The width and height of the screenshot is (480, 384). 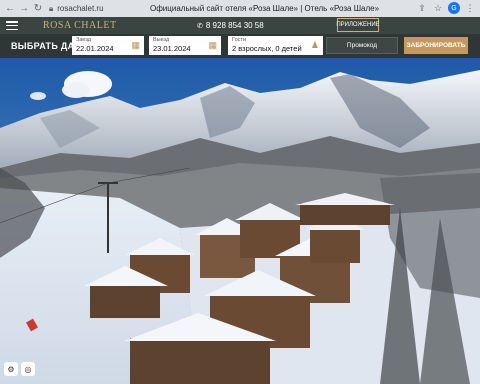 I want to click on corner-toolbar: ⚙ ◎, so click(x=19, y=369).